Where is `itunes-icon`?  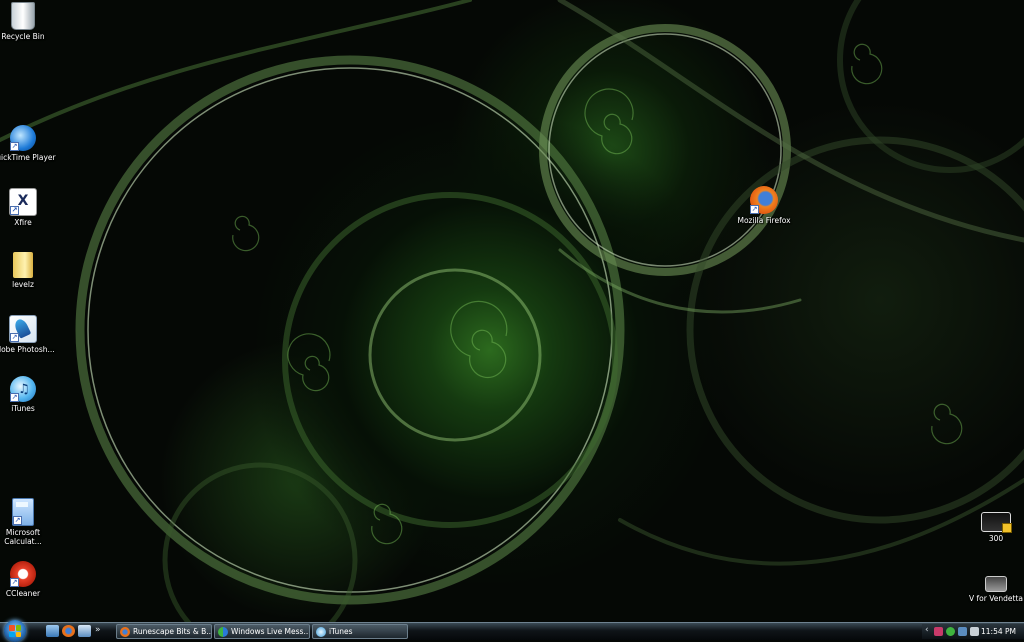 itunes-icon is located at coordinates (321, 632).